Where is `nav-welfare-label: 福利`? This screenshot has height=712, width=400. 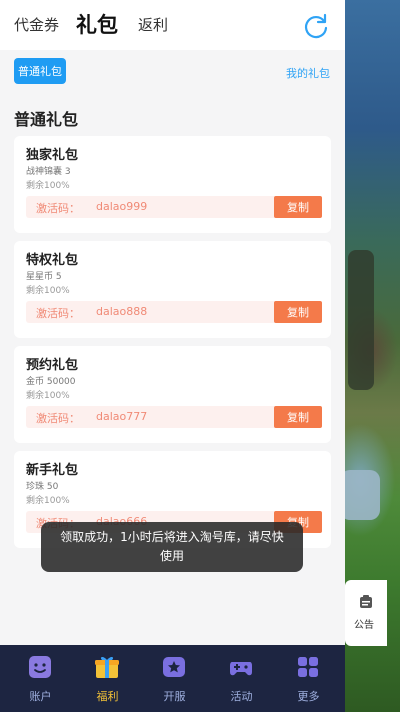 nav-welfare-label: 福利 is located at coordinates (107, 696).